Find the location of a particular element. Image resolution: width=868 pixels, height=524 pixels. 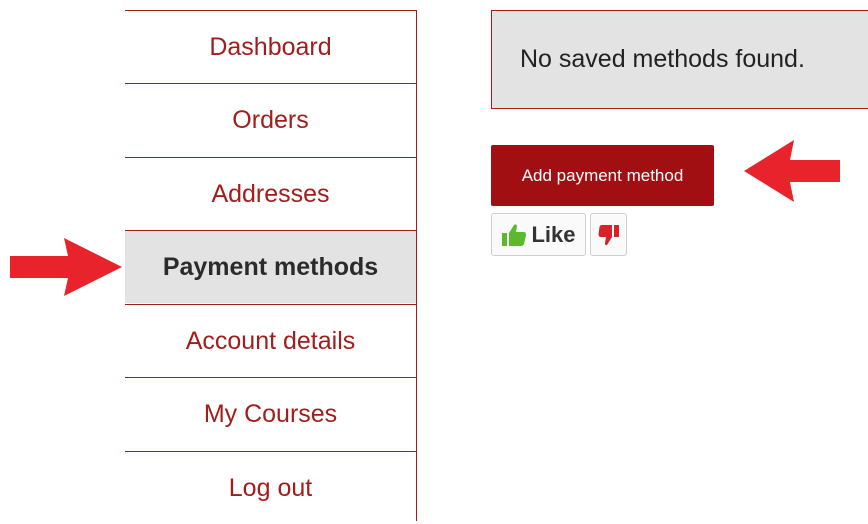

add-payment-method-button: Add payment method is located at coordinates (602, 175).